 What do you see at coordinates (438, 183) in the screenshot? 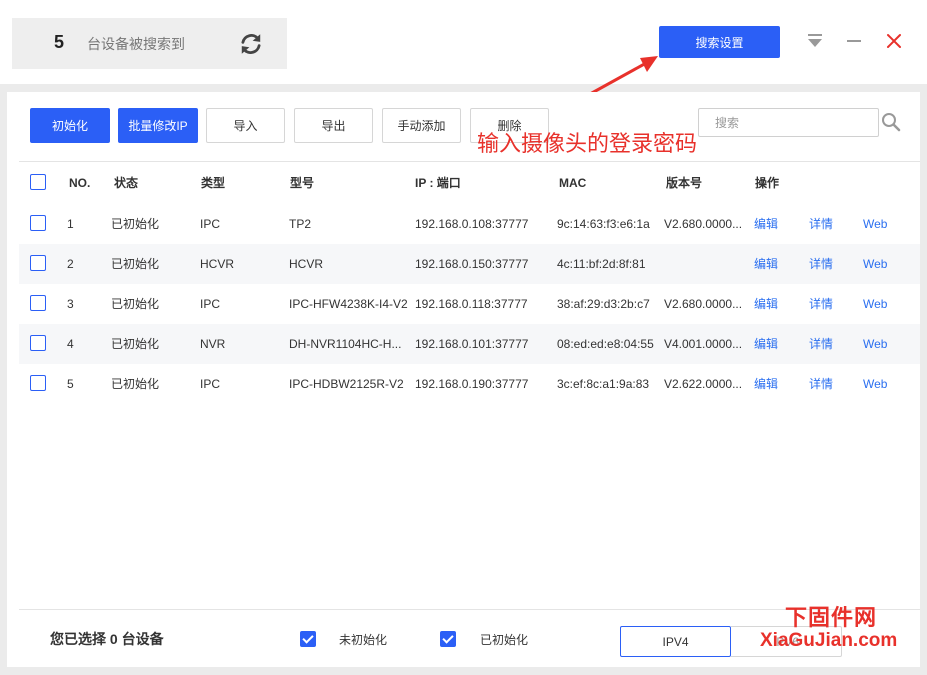
I see `column-header-ip-port: IP : 端口` at bounding box center [438, 183].